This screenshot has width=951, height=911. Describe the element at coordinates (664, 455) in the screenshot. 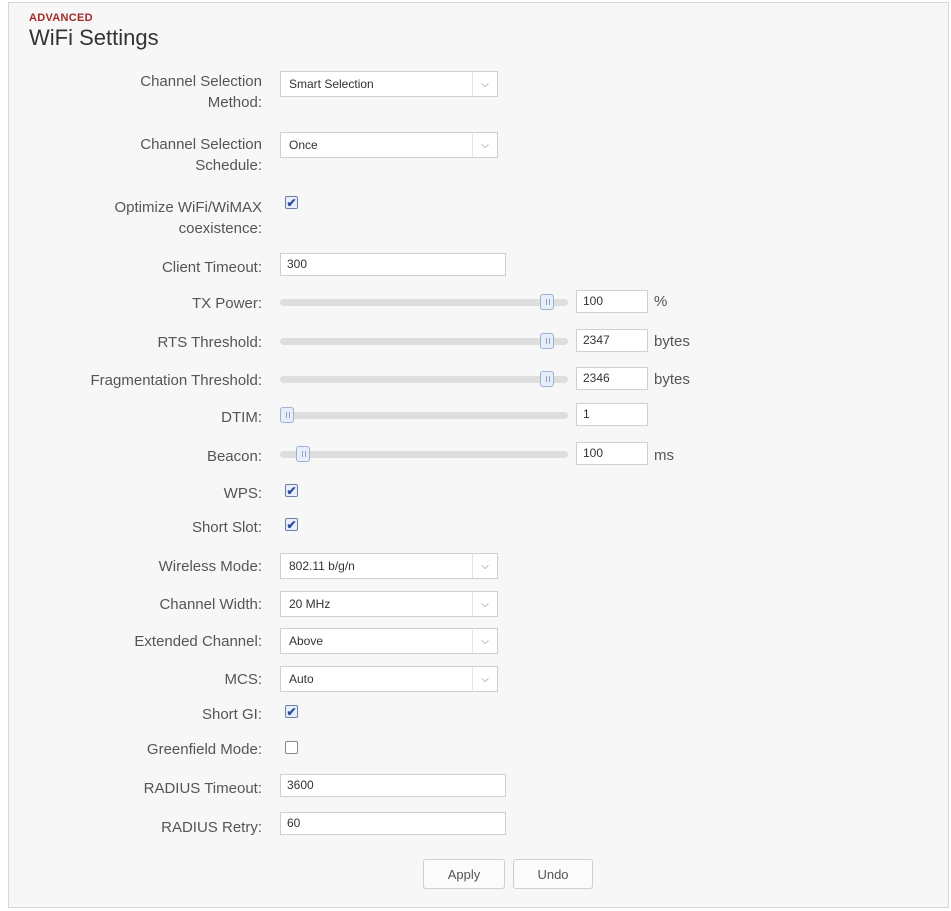

I see `beacon-unit: ms` at that location.